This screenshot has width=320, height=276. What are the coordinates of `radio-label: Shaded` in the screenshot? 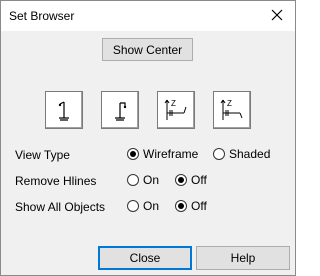 It's located at (250, 154).